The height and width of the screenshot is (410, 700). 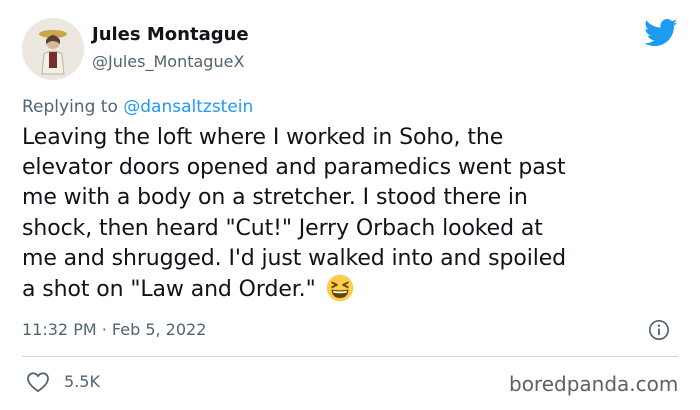 I want to click on tweet-timestamp: 11:32 PM · Feb 5, 2022, so click(x=114, y=330).